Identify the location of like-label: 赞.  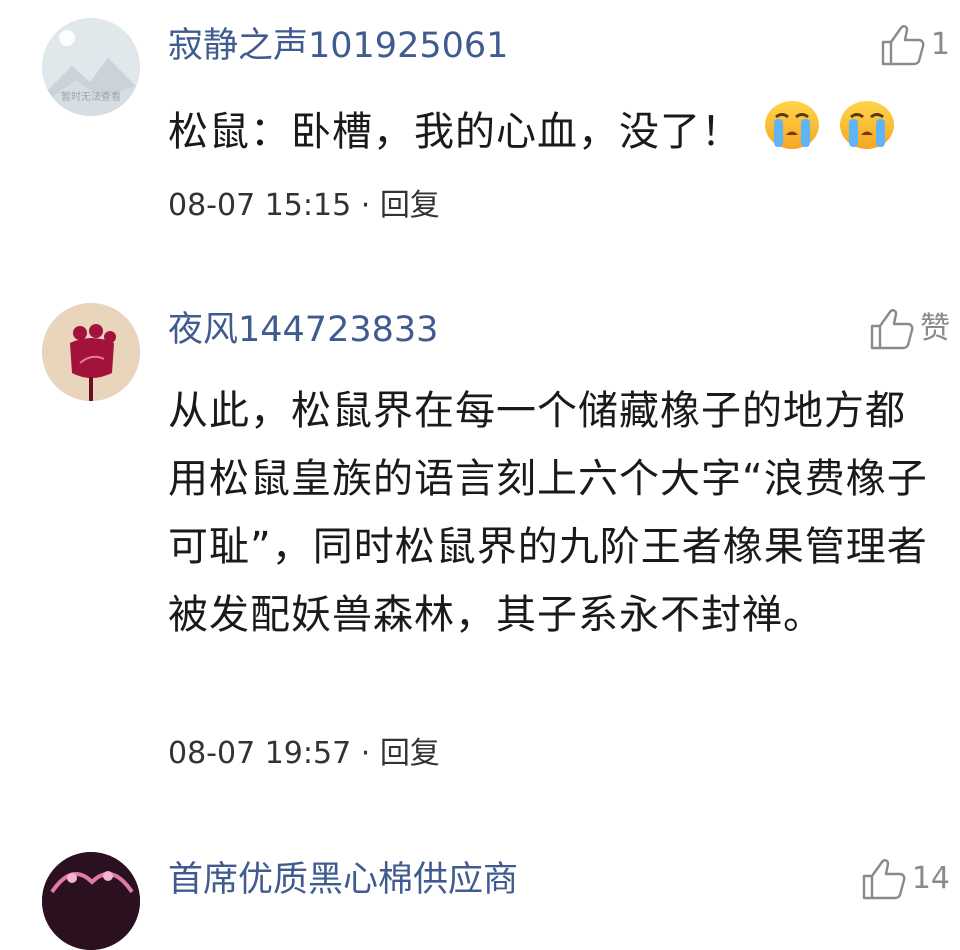
(935, 328).